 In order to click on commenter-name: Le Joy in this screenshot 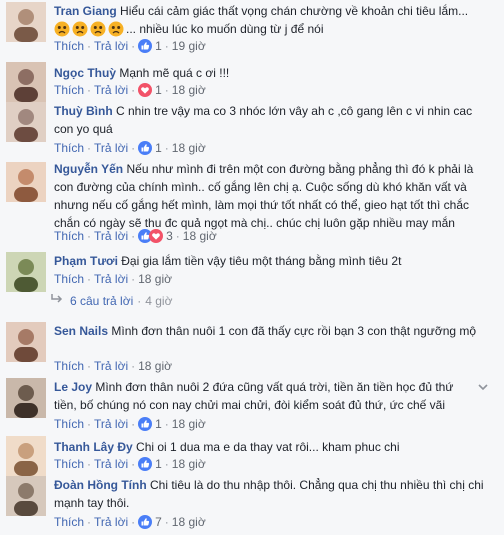, I will do `click(73, 387)`.